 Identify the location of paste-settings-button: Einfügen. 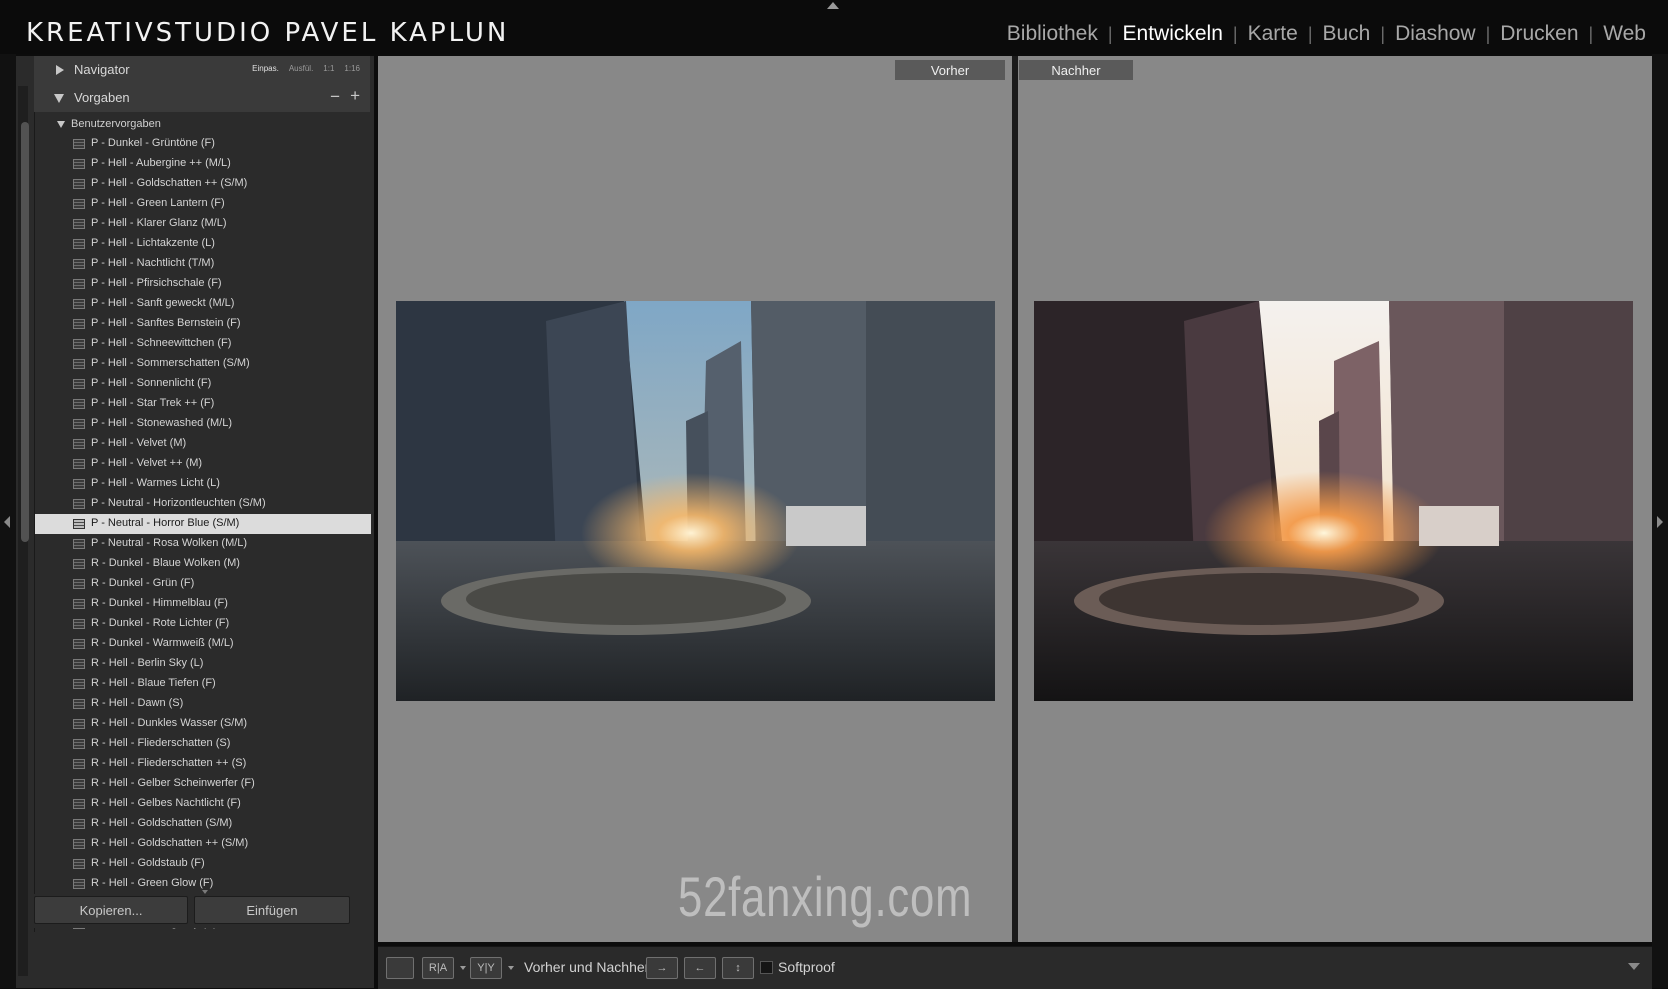
(272, 910).